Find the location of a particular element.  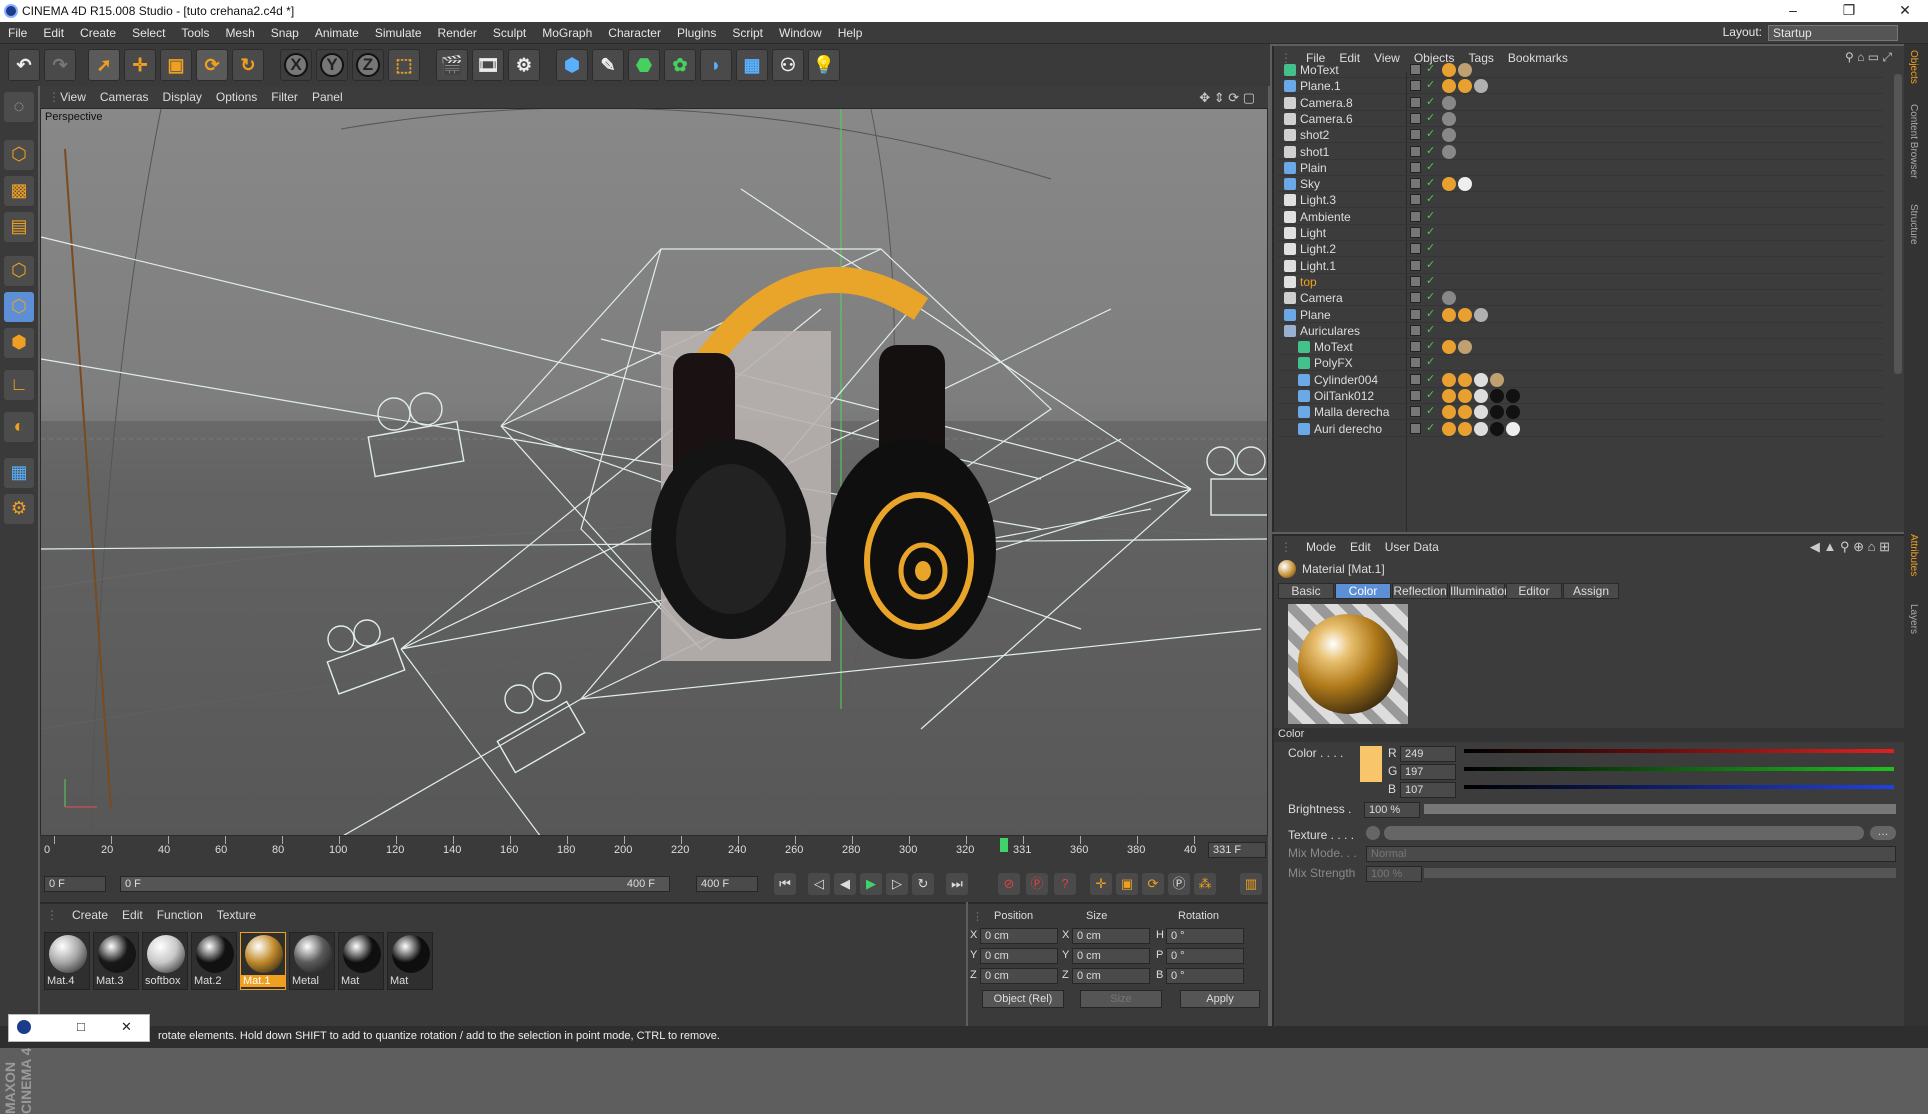

menu-sculpt: Sculpt is located at coordinates (509, 31).